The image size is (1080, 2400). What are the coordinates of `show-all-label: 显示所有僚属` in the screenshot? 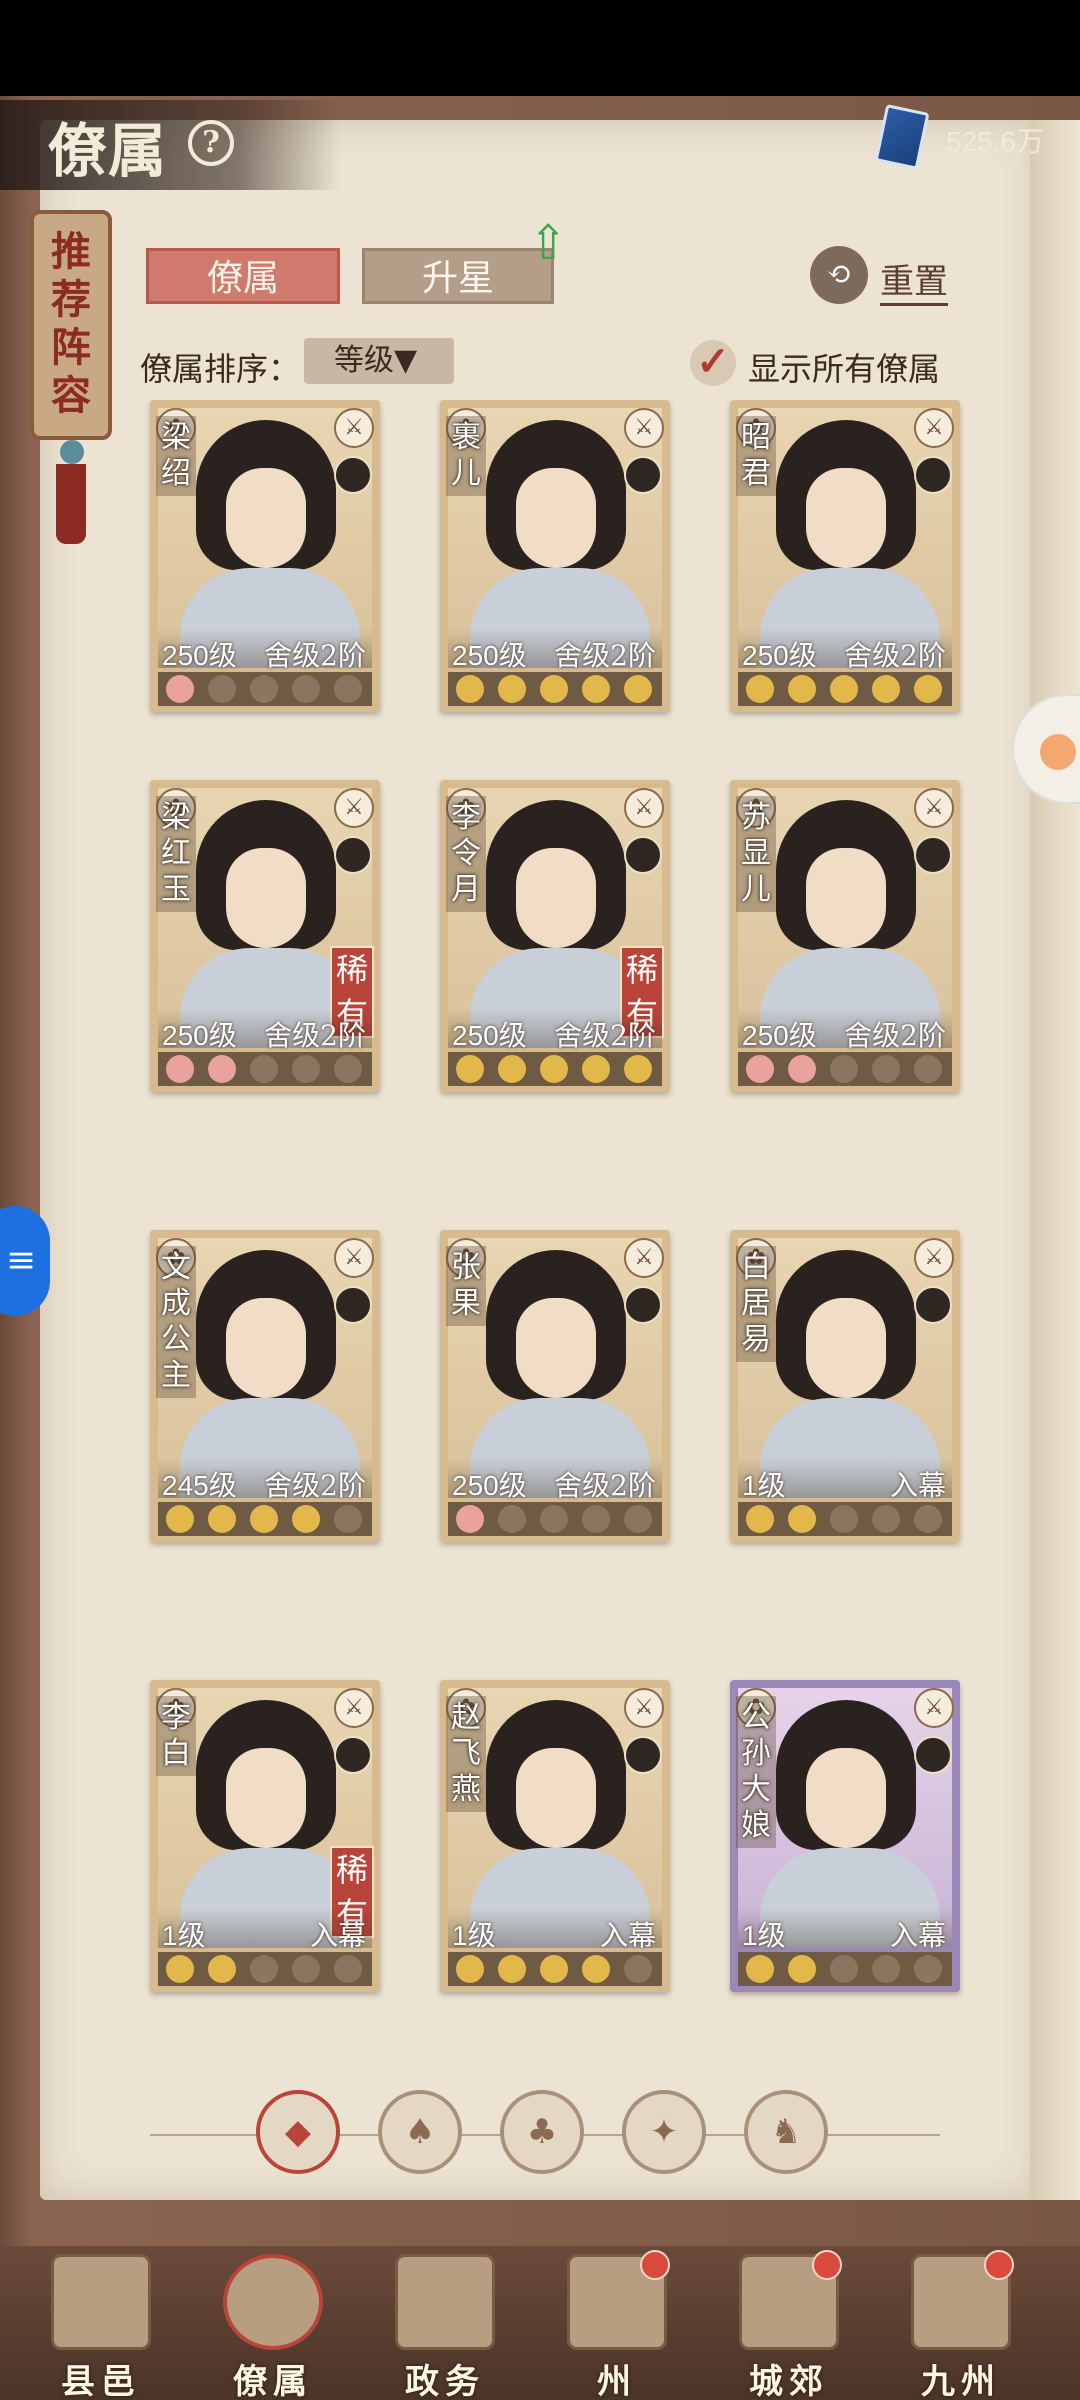 It's located at (844, 367).